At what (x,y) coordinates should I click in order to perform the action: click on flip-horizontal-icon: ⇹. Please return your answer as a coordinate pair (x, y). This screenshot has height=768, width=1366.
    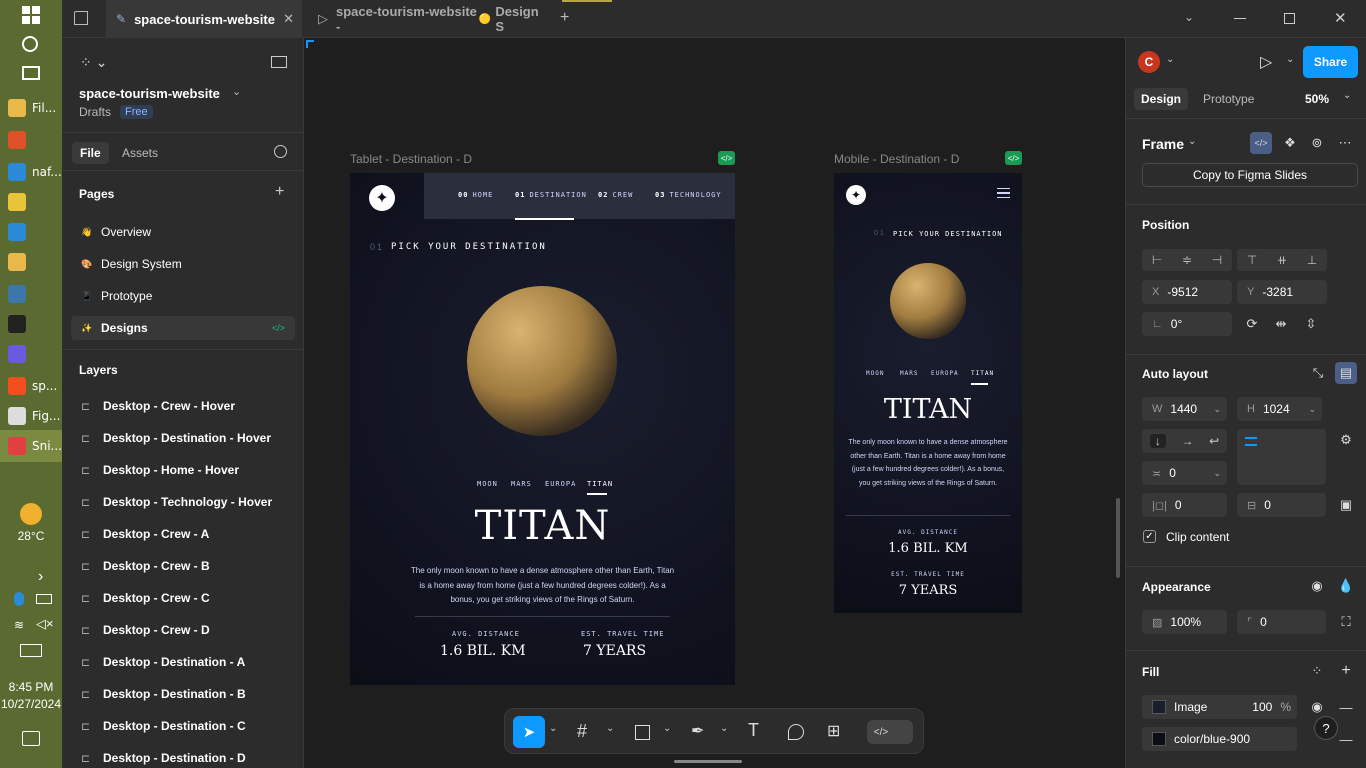
    Looking at the image, I should click on (1281, 324).